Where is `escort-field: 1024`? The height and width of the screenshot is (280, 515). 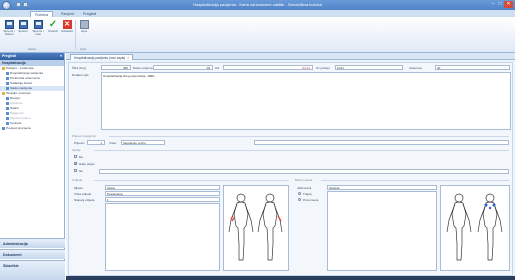 escort-field: 1024 is located at coordinates (369, 67).